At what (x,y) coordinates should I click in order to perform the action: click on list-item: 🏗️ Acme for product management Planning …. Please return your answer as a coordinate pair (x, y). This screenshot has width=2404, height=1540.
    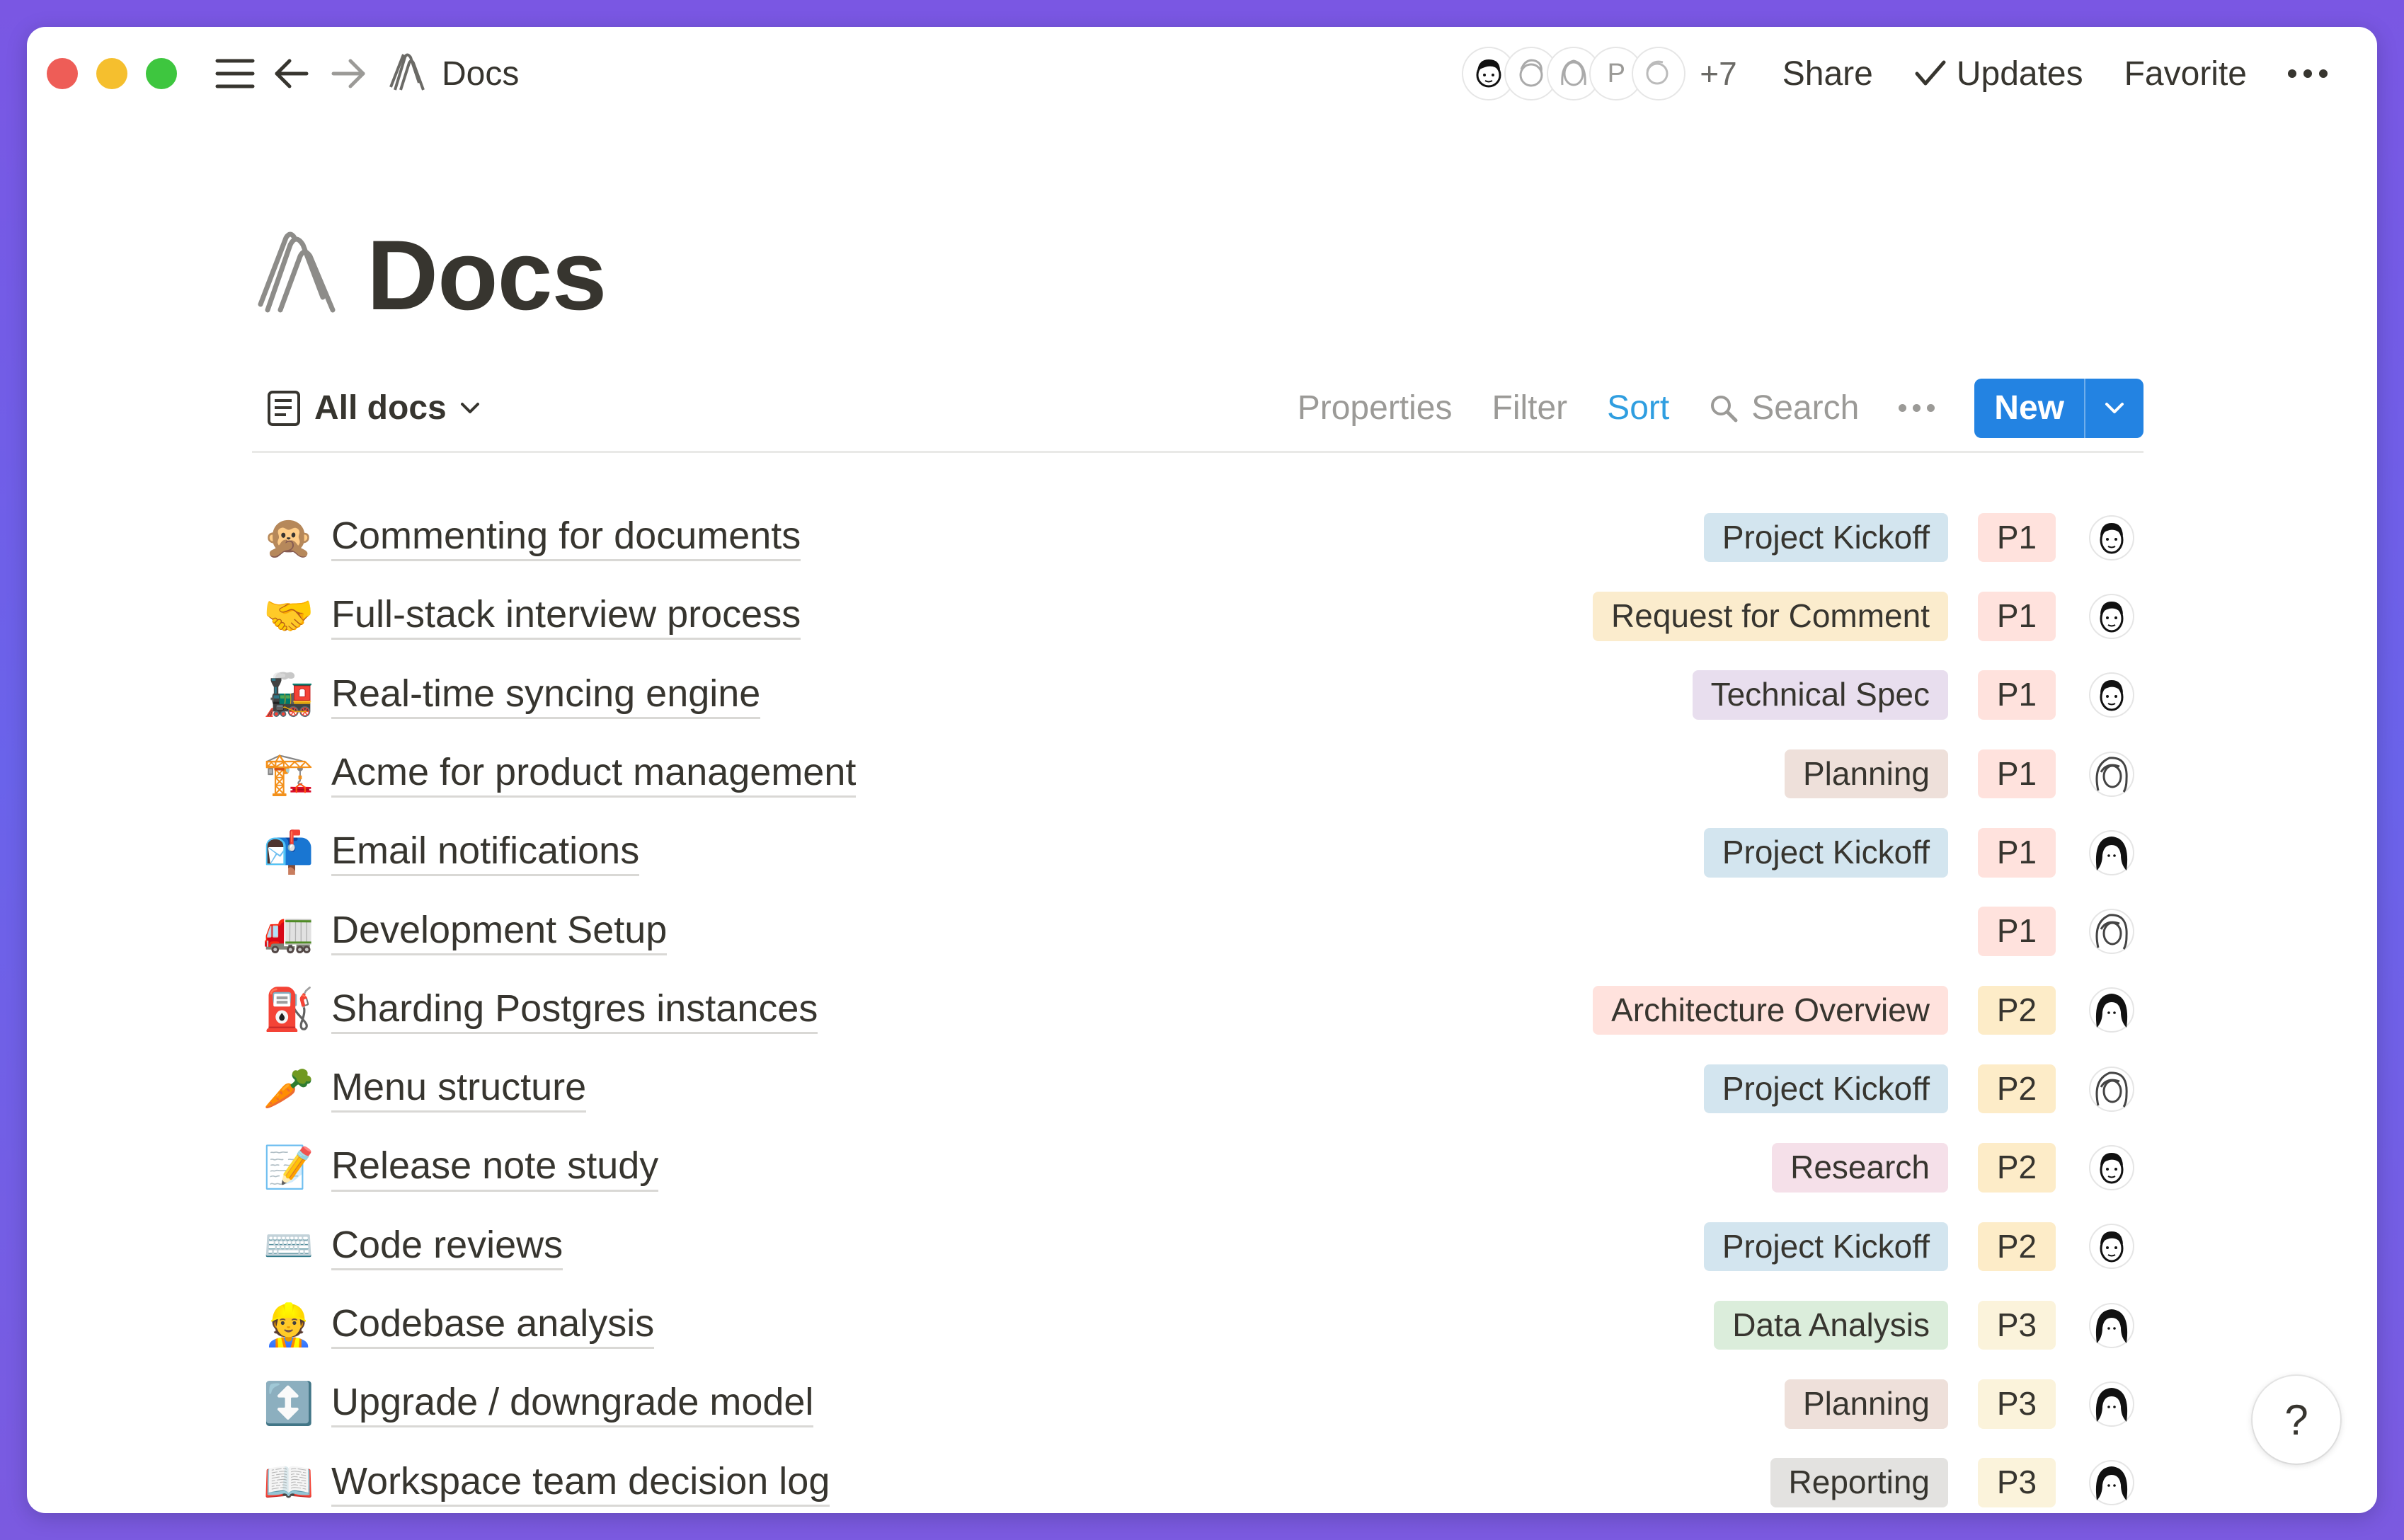
    Looking at the image, I should click on (1197, 774).